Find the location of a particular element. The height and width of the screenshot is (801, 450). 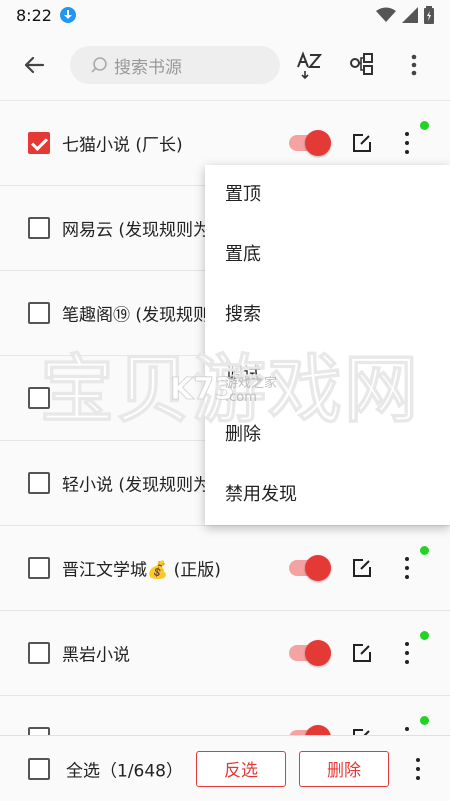

source-name: 晋江文学城💰 (正版) is located at coordinates (141, 570).